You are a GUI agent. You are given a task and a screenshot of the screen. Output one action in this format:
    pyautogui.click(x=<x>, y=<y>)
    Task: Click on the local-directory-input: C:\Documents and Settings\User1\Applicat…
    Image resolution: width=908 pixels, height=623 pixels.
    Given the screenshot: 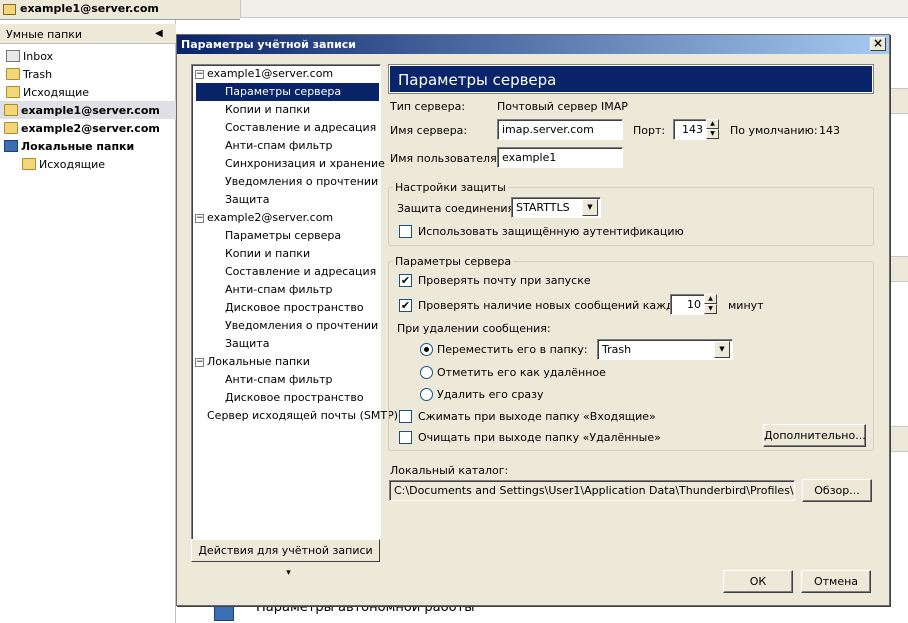 What is the action you would take?
    pyautogui.click(x=592, y=490)
    